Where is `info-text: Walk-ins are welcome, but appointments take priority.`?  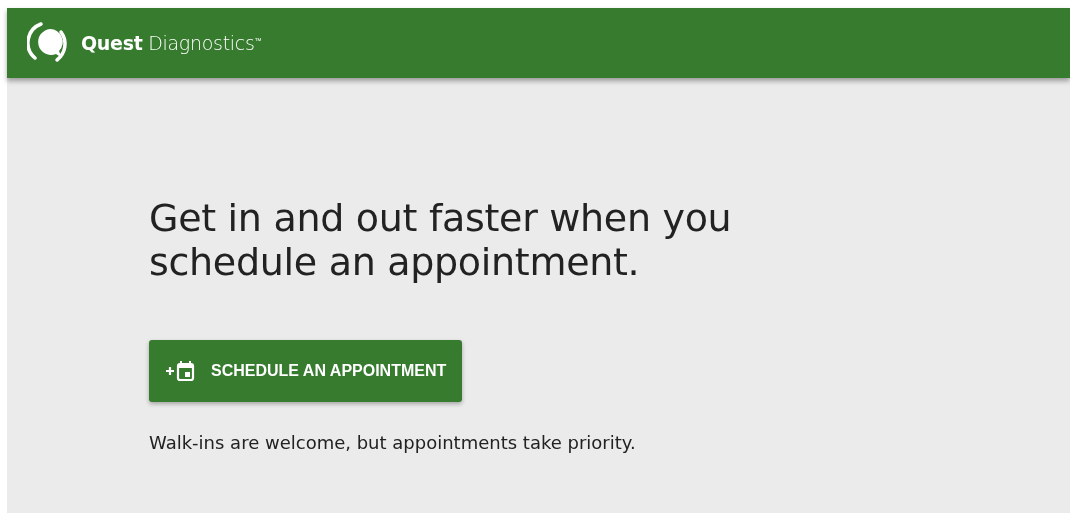
info-text: Walk-ins are welcome, but appointments take priority. is located at coordinates (392, 442).